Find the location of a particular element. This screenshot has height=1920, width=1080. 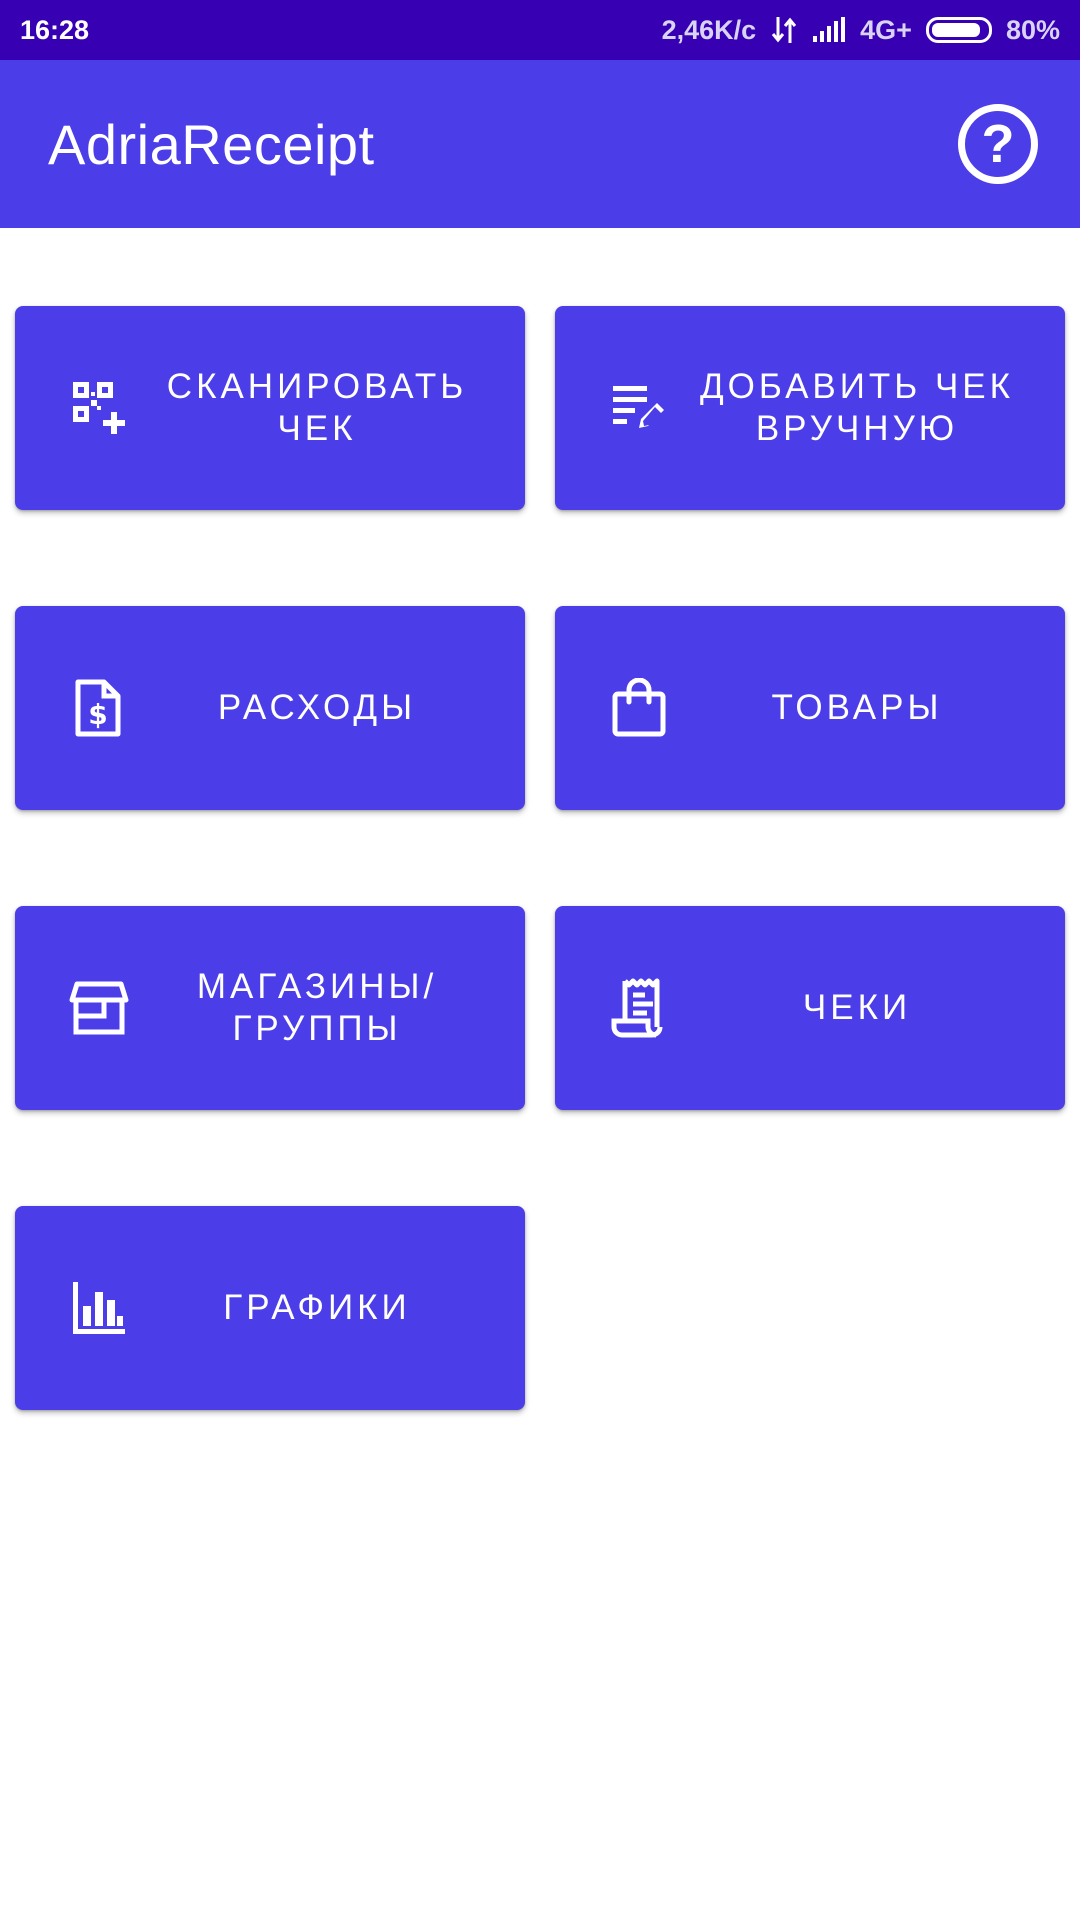

status-bar: 16:28 2,46K/c 4G+ 80% is located at coordinates (540, 30).